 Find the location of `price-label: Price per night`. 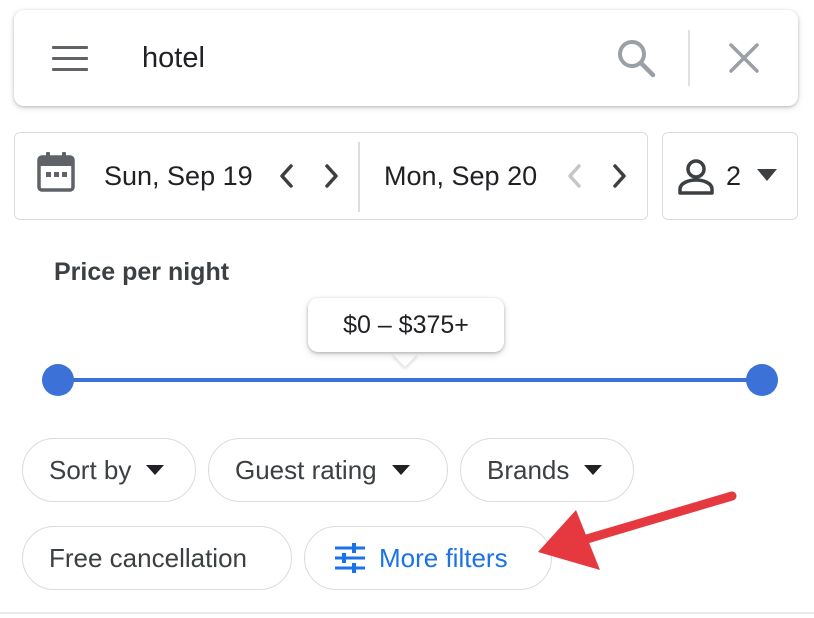

price-label: Price per night is located at coordinates (142, 272).